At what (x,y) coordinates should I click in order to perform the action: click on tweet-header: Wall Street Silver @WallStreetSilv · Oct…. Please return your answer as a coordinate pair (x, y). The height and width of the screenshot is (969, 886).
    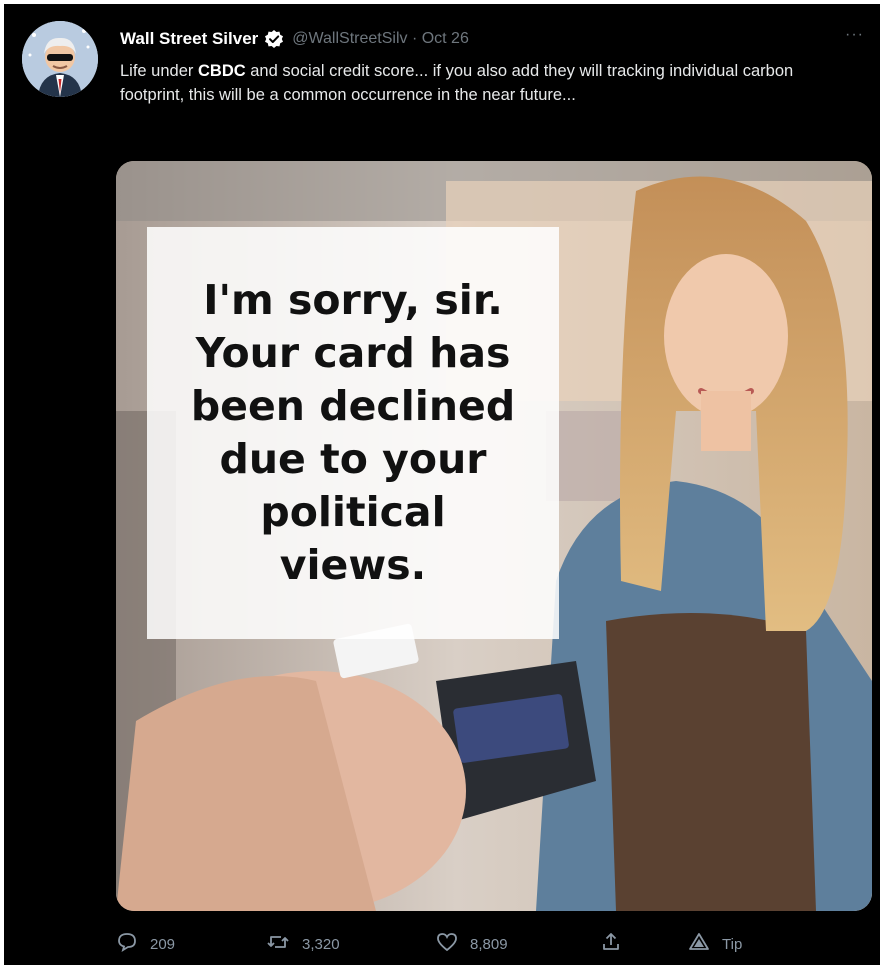
    Looking at the image, I should click on (294, 39).